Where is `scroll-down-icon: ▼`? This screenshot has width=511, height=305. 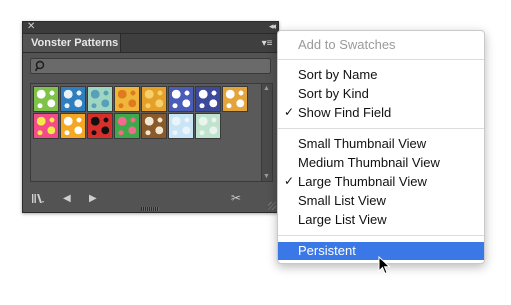
scroll-down-icon: ▼ is located at coordinates (266, 176).